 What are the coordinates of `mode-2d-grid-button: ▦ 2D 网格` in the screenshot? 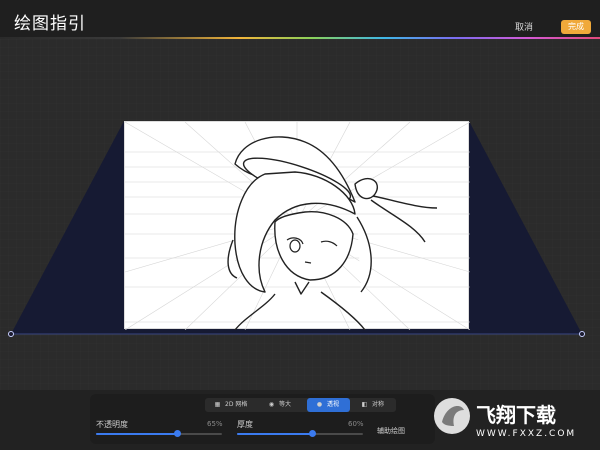 It's located at (234, 405).